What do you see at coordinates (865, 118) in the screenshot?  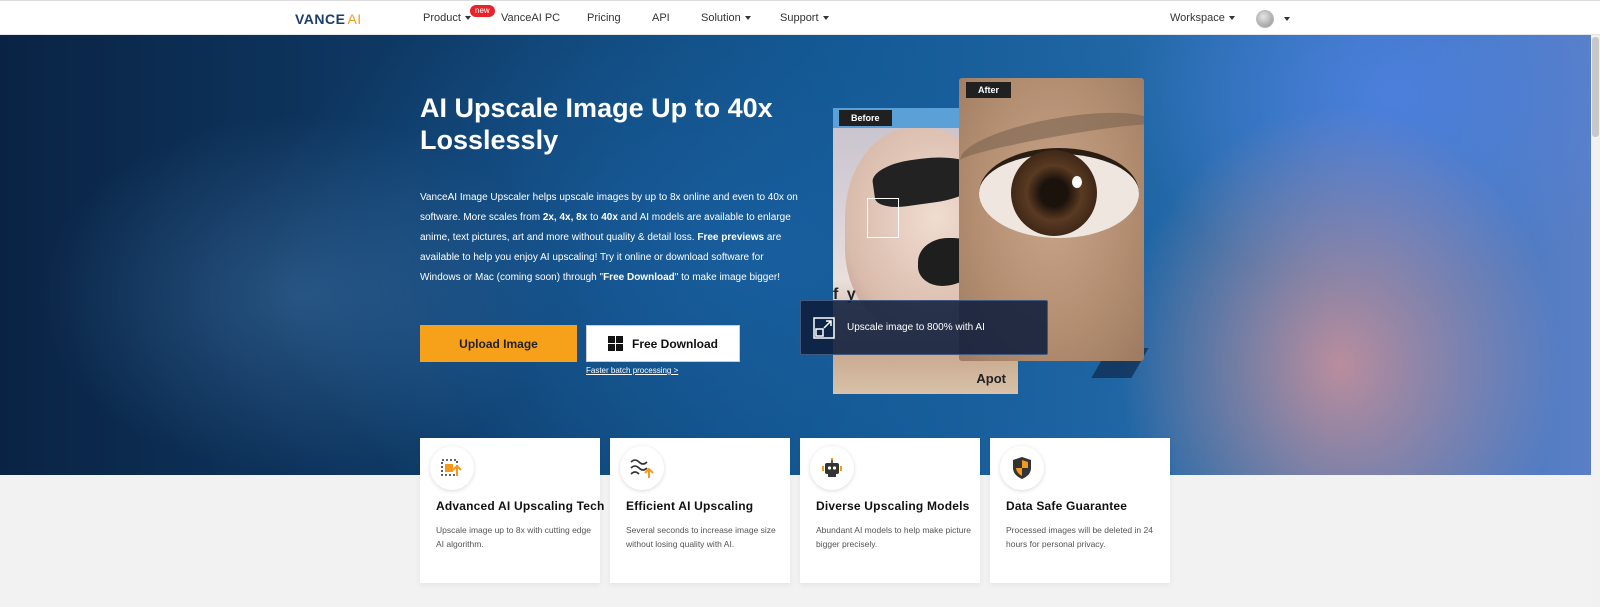 I see `before-label: Before` at bounding box center [865, 118].